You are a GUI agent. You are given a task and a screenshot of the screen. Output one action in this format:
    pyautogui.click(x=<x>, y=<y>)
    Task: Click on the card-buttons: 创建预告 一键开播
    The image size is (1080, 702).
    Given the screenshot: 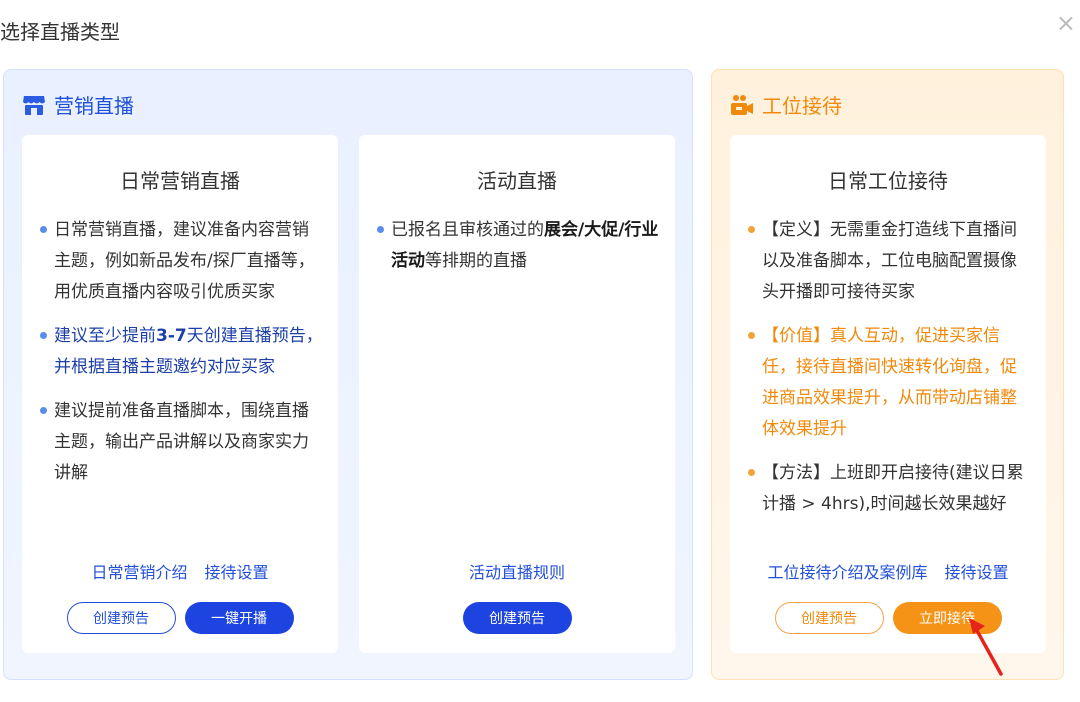 What is the action you would take?
    pyautogui.click(x=180, y=618)
    